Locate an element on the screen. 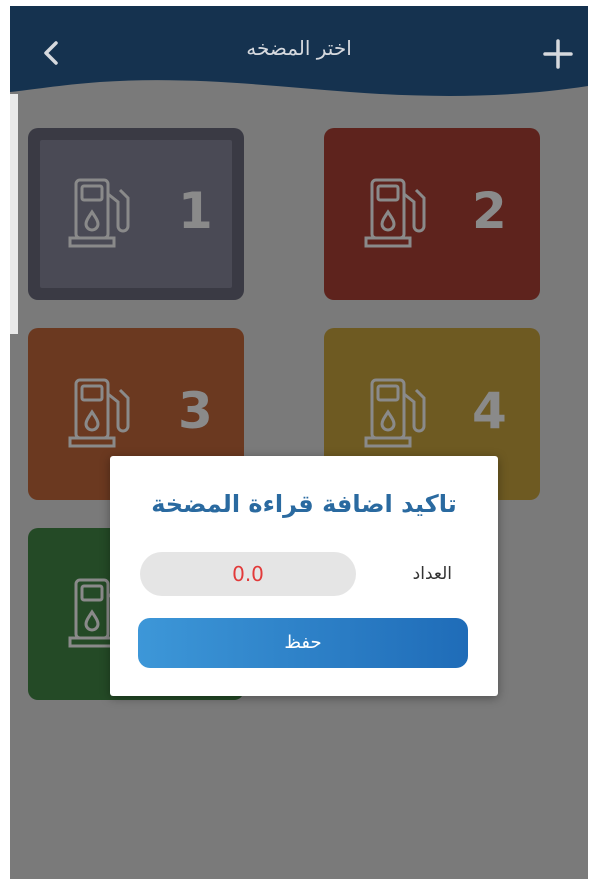  pump-number: 3 is located at coordinates (195, 411).